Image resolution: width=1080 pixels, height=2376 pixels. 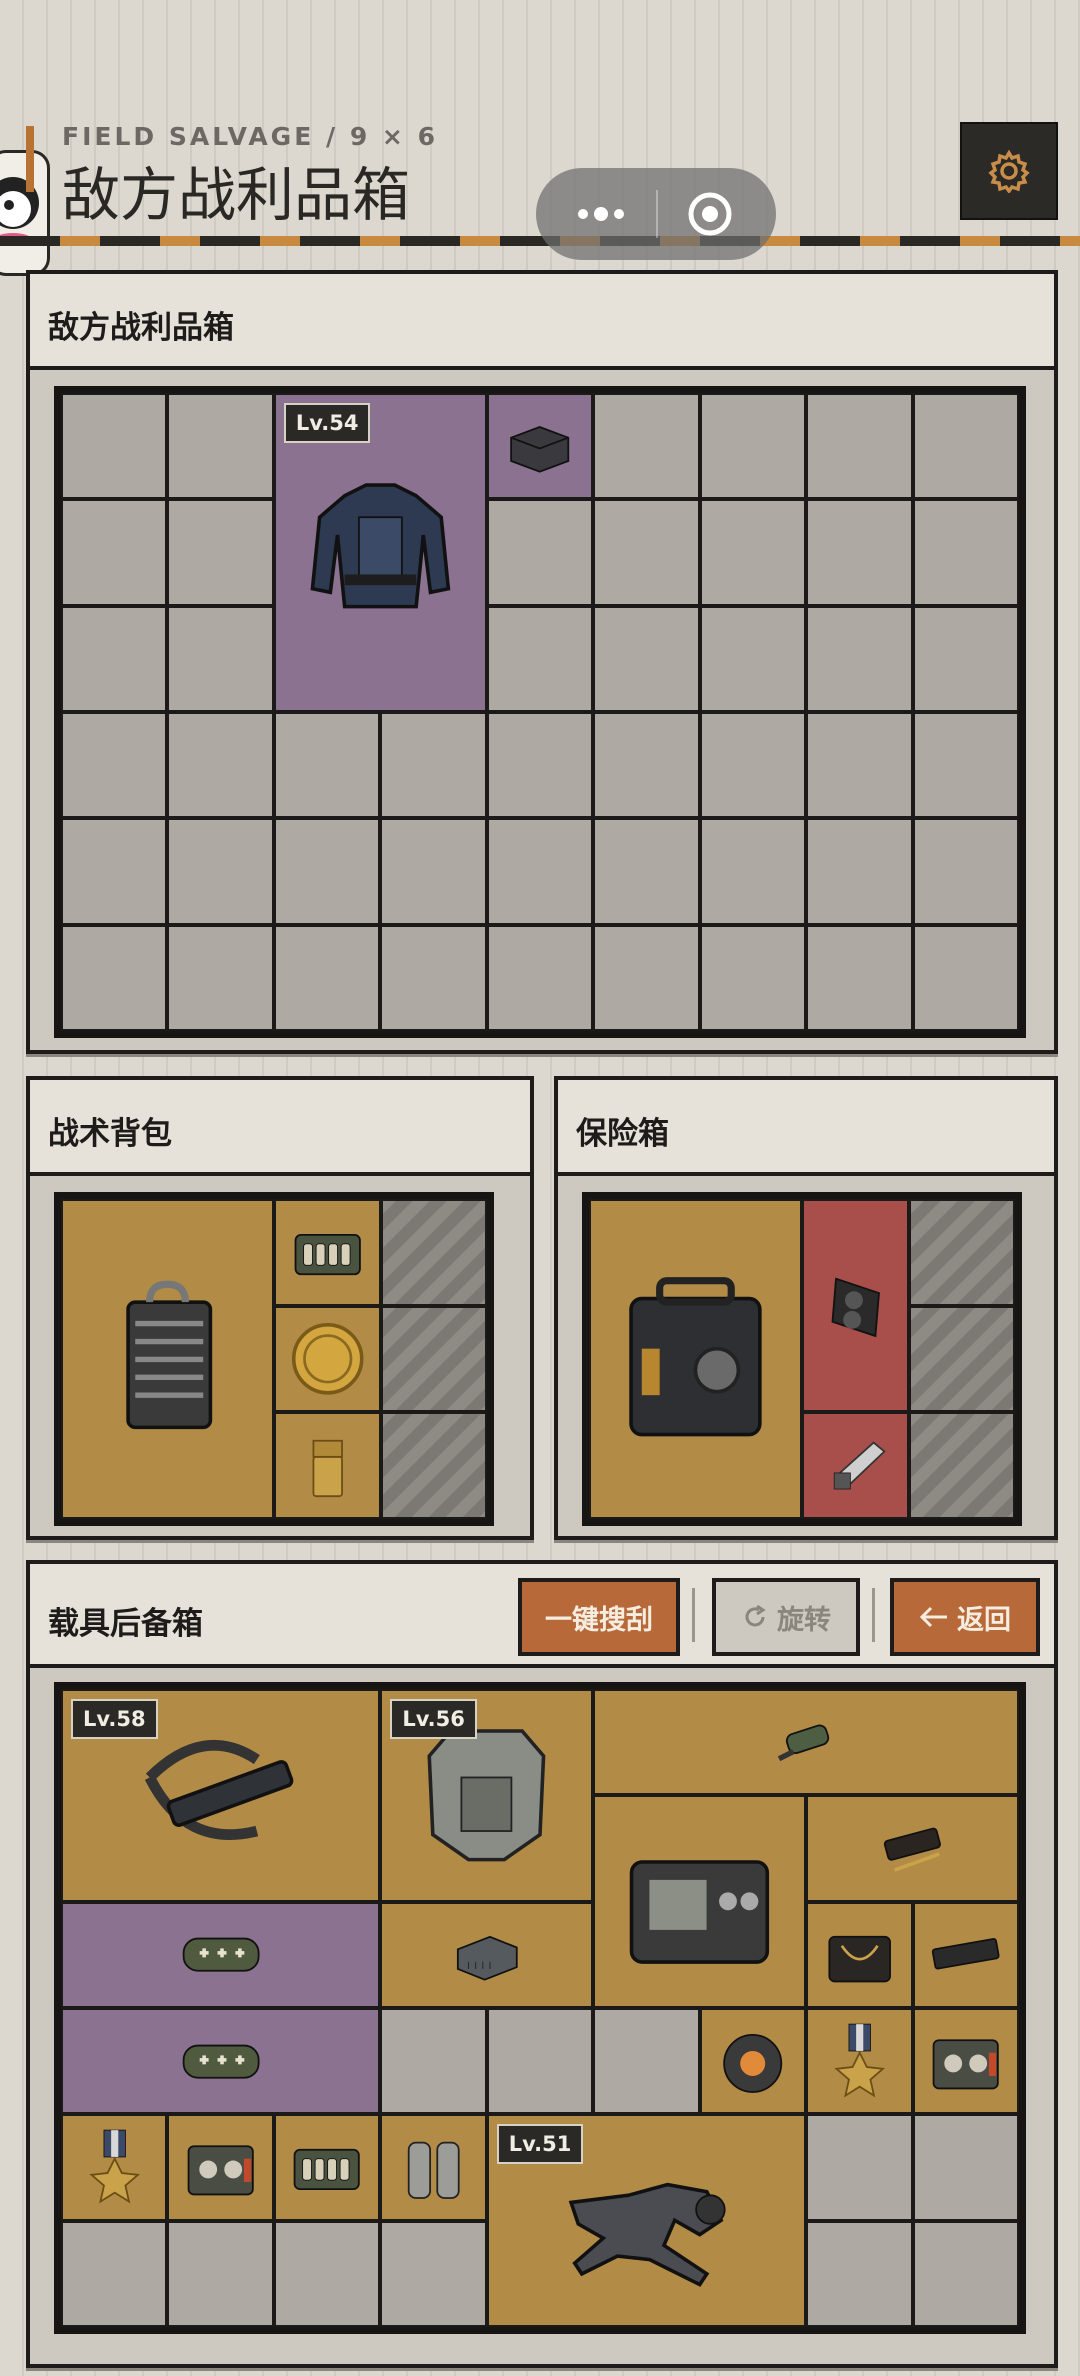 I want to click on item-router, so click(x=487, y=1954).